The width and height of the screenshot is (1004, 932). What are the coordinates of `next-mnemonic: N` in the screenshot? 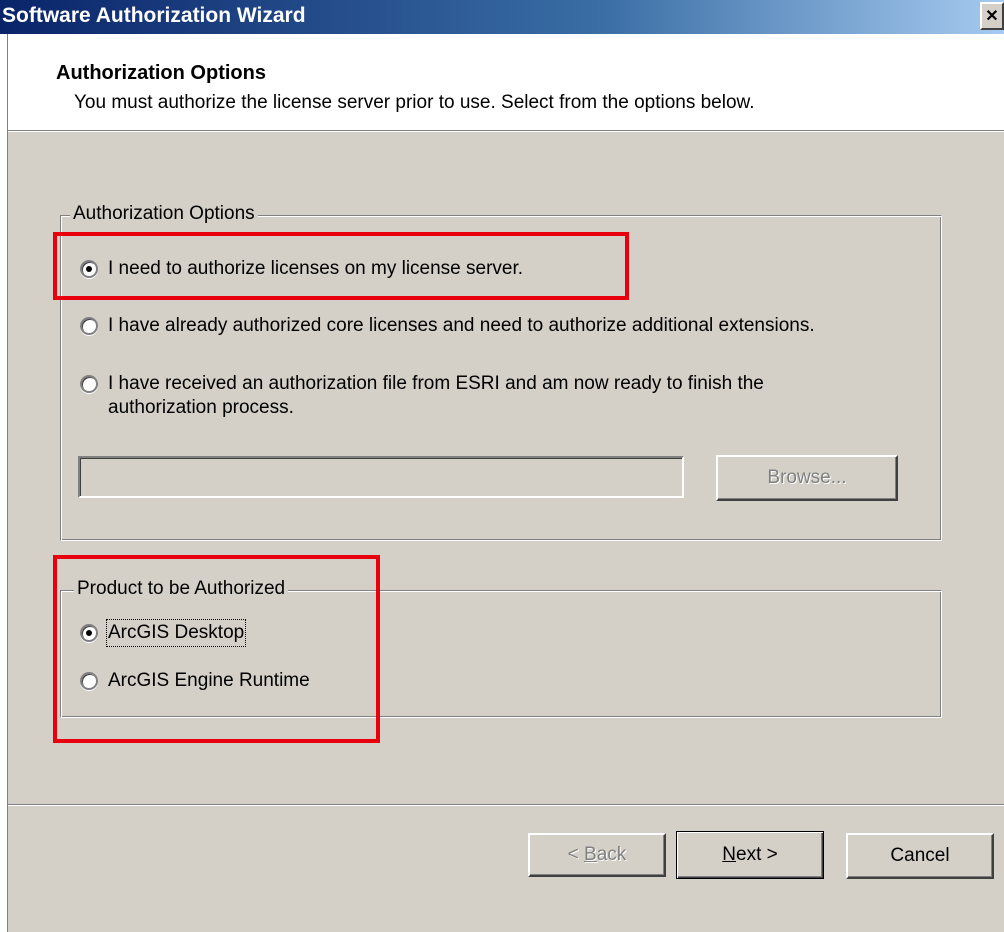 It's located at (729, 854).